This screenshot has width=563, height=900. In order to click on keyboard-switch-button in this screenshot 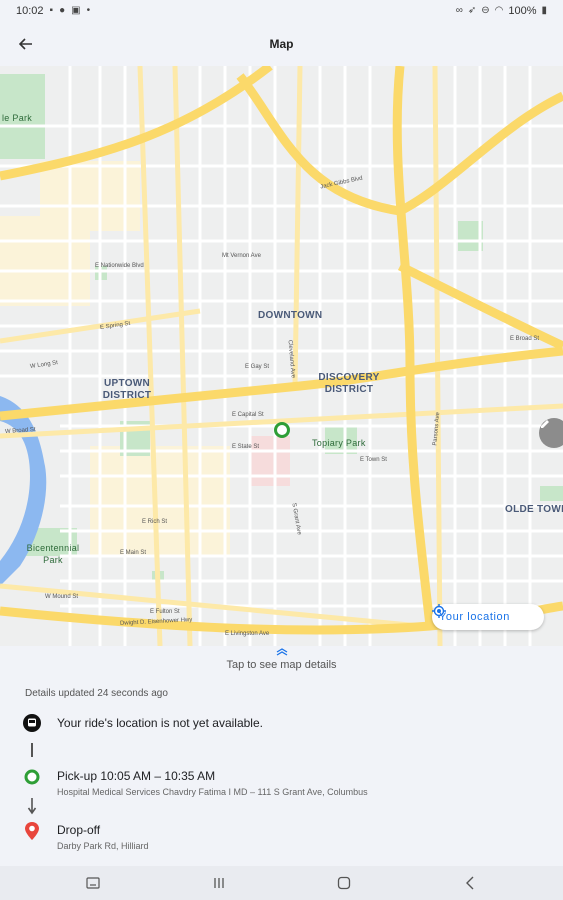, I will do `click(93, 883)`.